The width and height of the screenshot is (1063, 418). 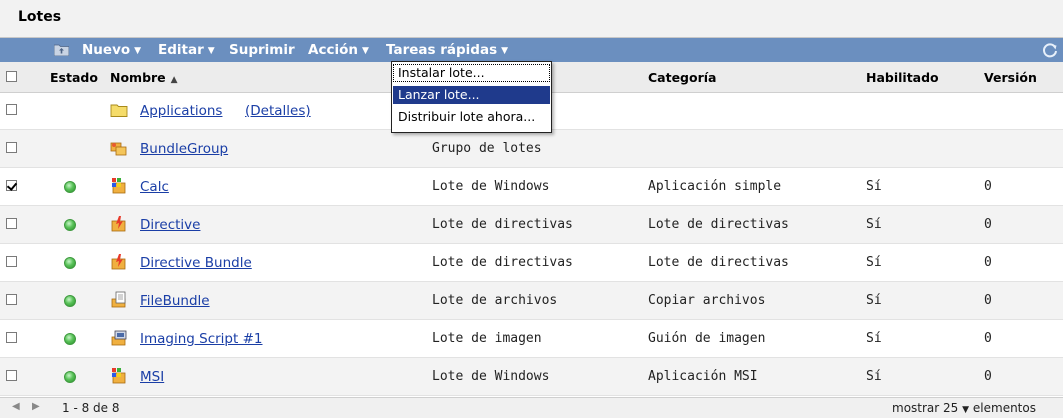 What do you see at coordinates (11, 76) in the screenshot?
I see `select-all-checkbox` at bounding box center [11, 76].